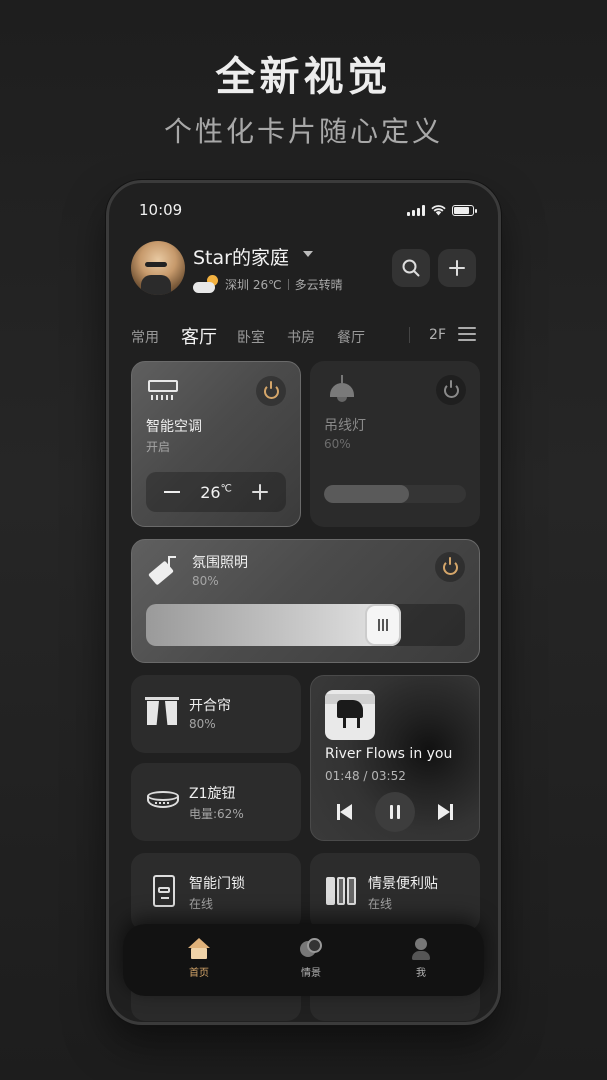 The width and height of the screenshot is (607, 1080). Describe the element at coordinates (202, 724) in the screenshot. I see `curtain-status: 80%` at that location.